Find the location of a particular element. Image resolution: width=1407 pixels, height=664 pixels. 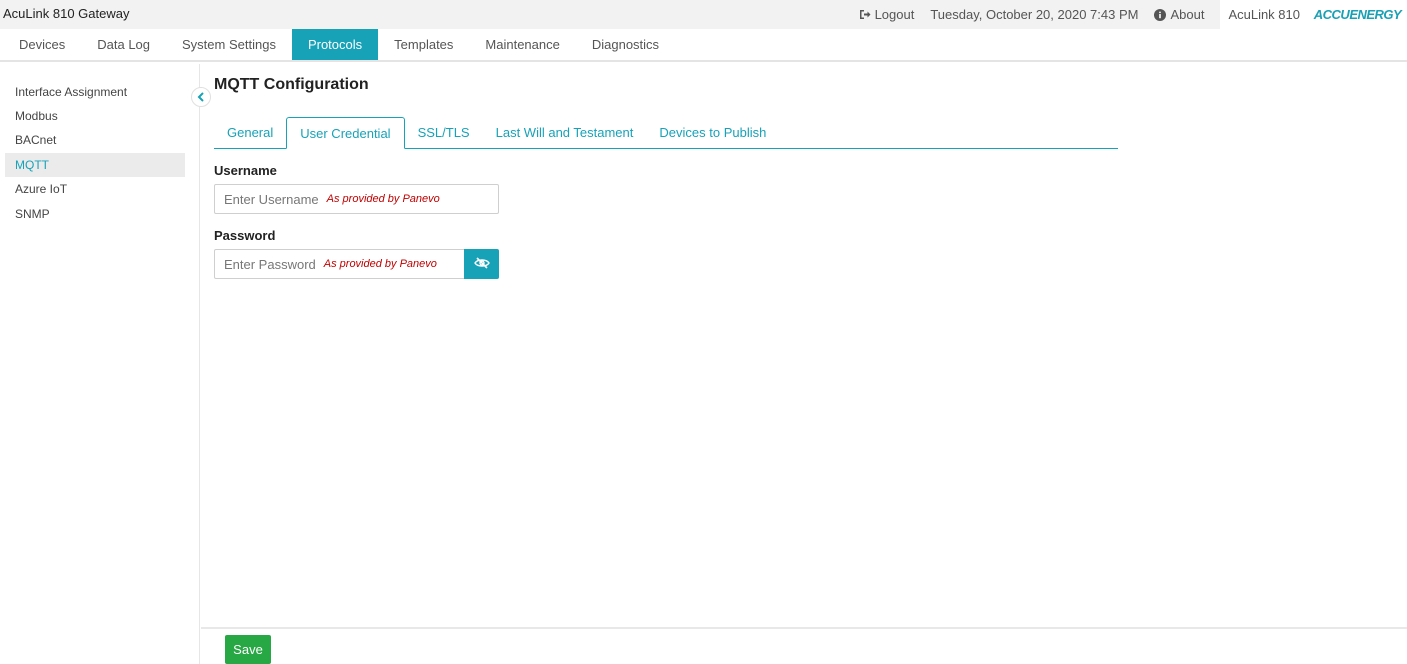

username-field: Enter Username As provided by Panevo is located at coordinates (356, 199).